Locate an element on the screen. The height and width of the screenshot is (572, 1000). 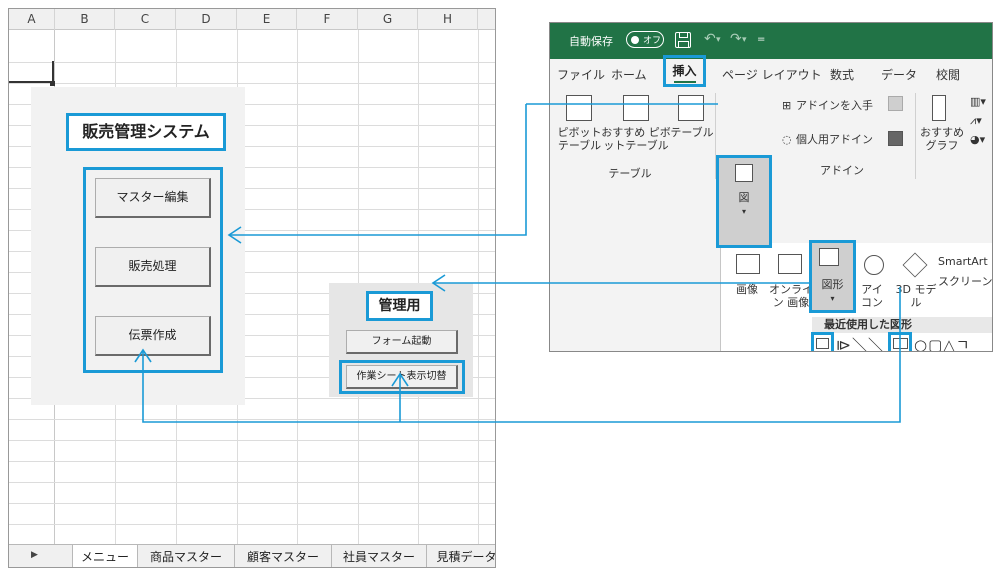
tab-data: データ is located at coordinates (899, 74).